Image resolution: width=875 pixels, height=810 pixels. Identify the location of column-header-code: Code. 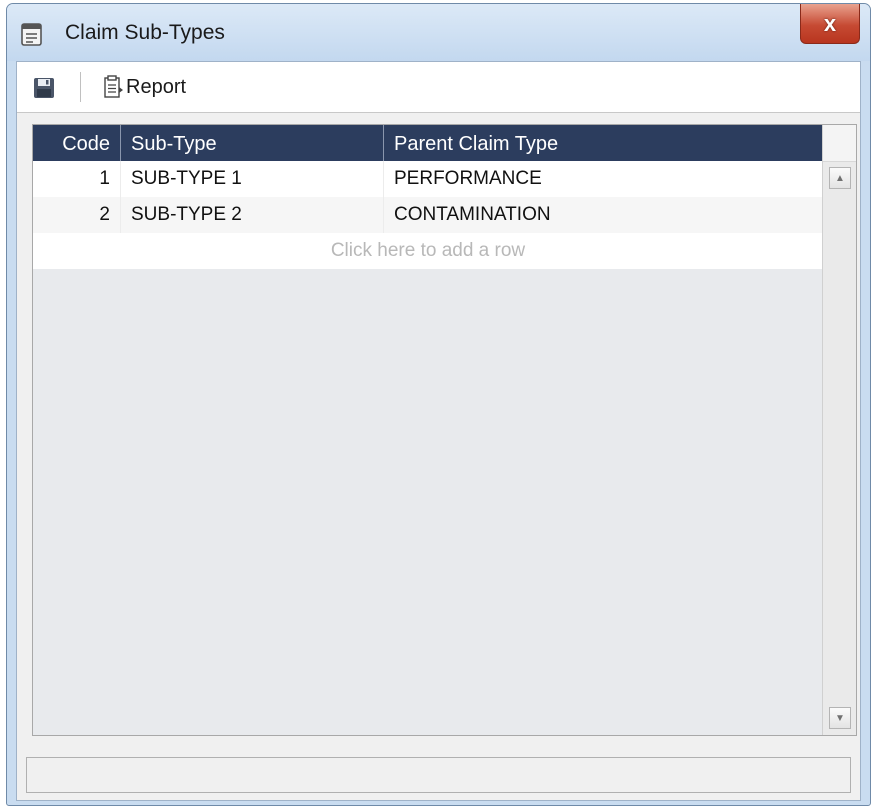
(77, 143).